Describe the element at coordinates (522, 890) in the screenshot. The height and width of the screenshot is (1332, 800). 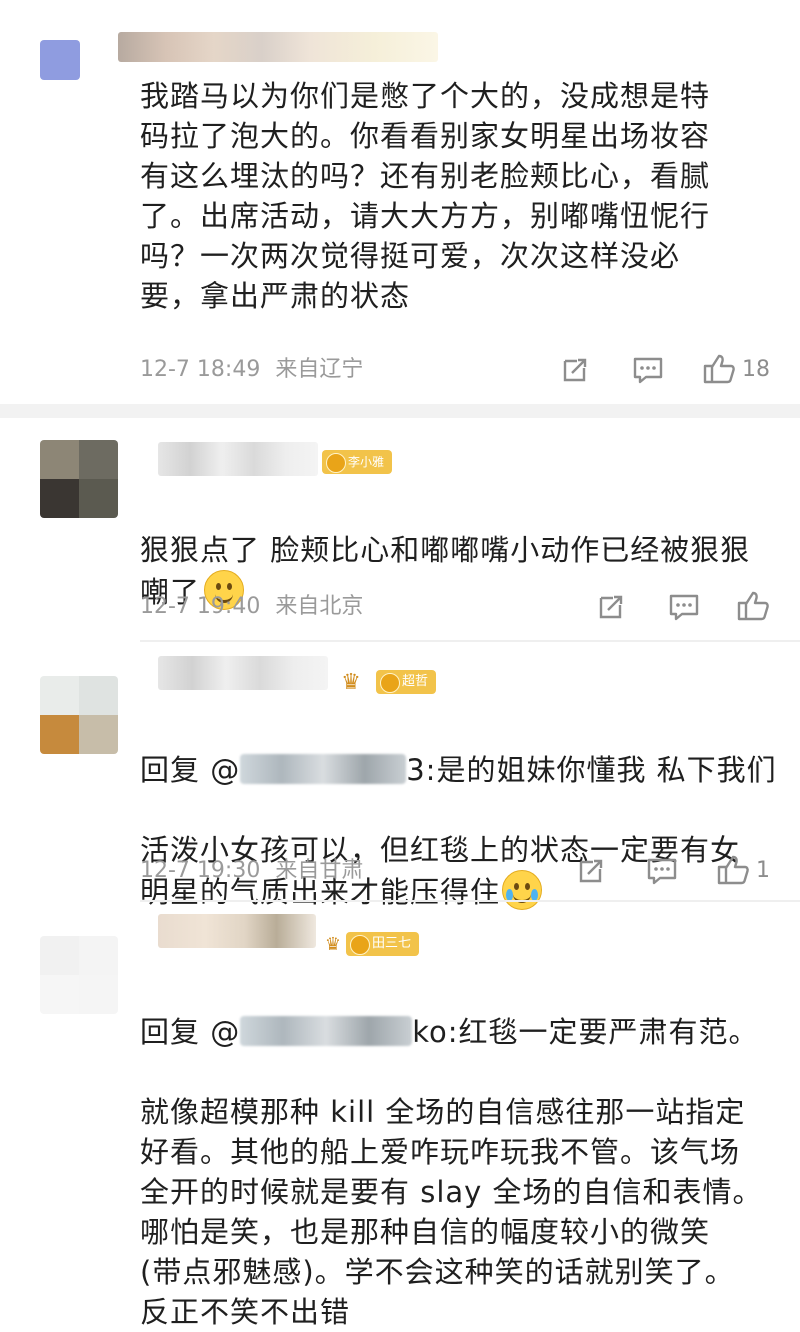
I see `crying-emoji-icon` at that location.